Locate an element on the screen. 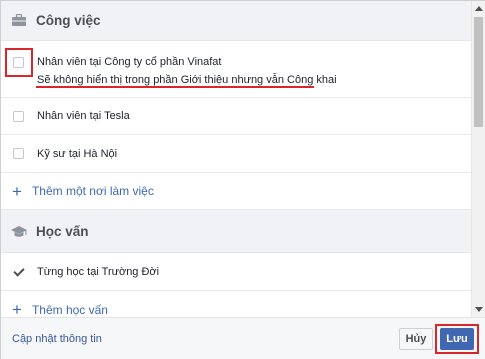 This screenshot has width=485, height=359. note-underline is located at coordinates (175, 87).